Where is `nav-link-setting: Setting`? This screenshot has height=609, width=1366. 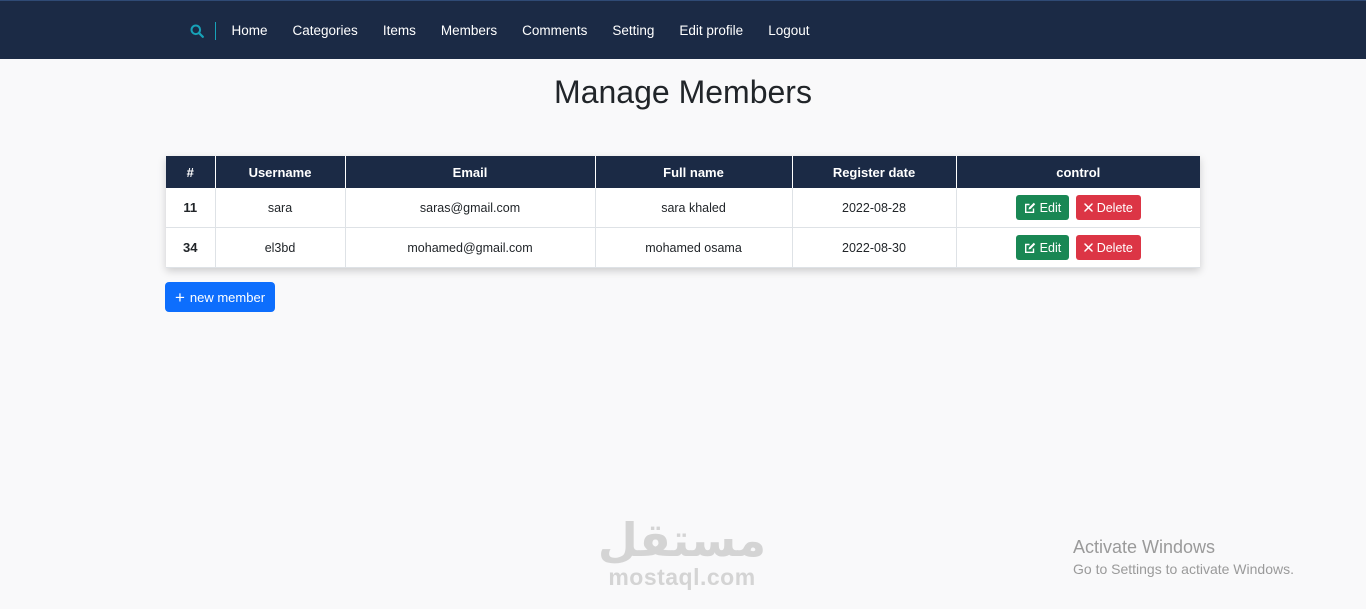
nav-link-setting: Setting is located at coordinates (633, 30).